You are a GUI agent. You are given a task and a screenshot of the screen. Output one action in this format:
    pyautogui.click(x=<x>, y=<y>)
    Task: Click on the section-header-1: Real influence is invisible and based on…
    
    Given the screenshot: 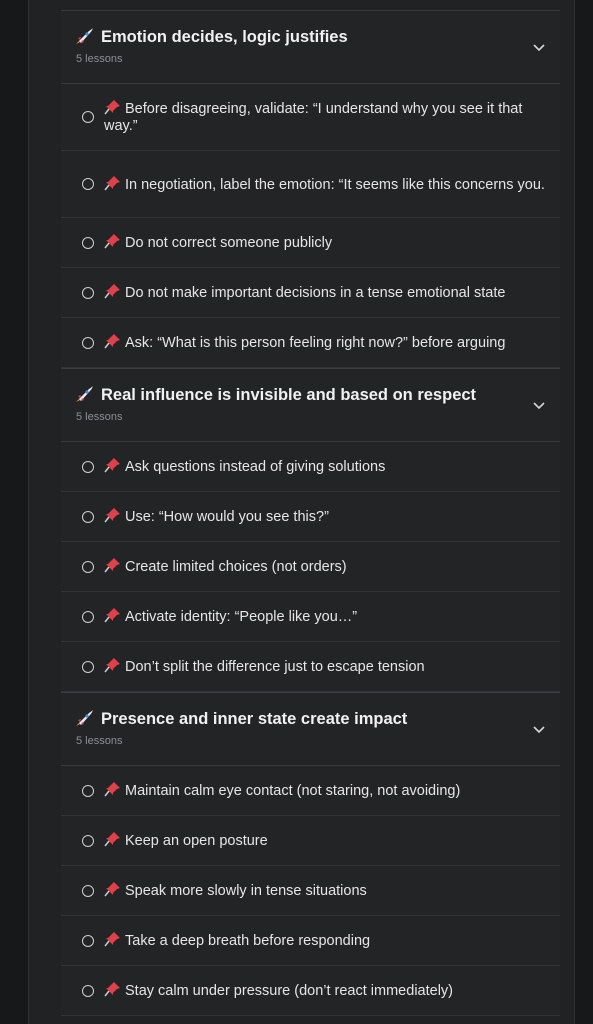 What is the action you would take?
    pyautogui.click(x=310, y=405)
    